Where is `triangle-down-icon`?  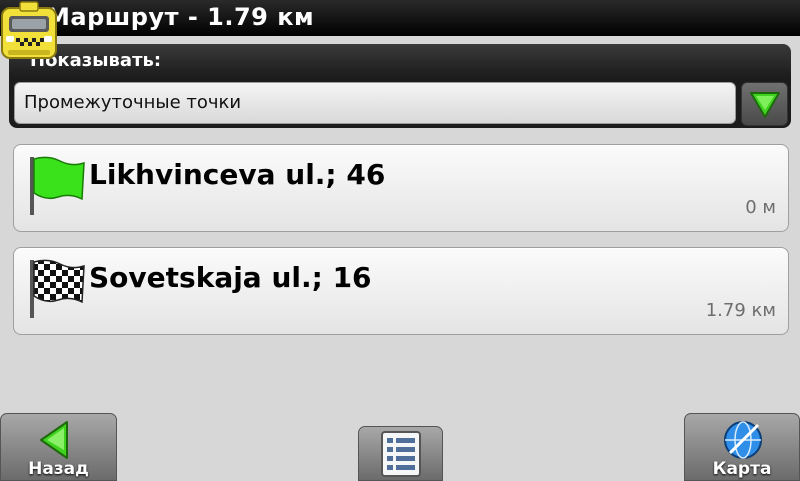
triangle-down-icon is located at coordinates (765, 105).